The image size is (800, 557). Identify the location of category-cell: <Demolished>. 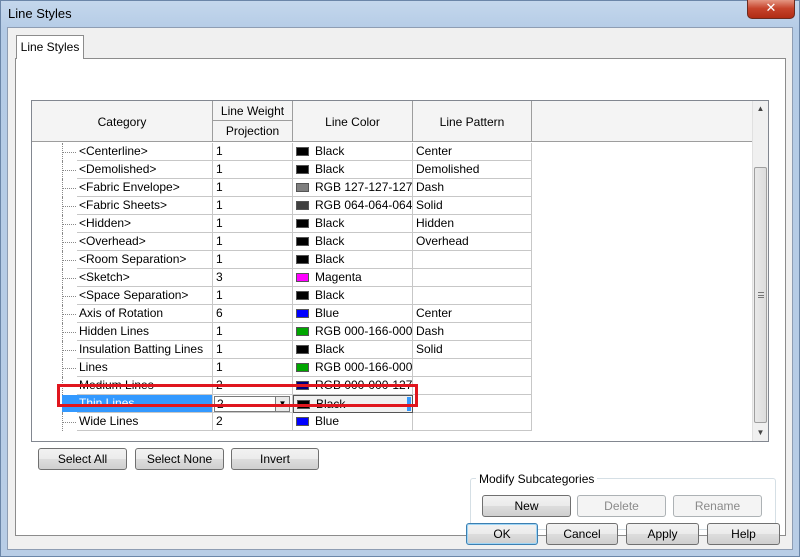
(122, 170).